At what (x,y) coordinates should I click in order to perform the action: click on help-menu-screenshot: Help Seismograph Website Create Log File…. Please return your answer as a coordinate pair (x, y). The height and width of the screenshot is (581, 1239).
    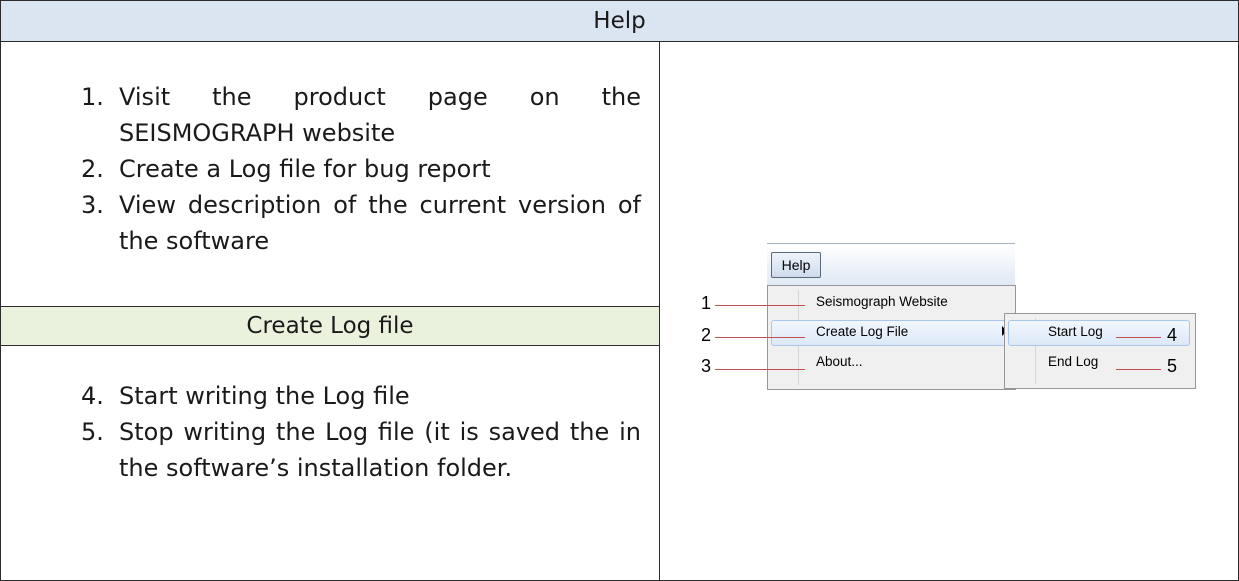
    Looking at the image, I should click on (961, 321).